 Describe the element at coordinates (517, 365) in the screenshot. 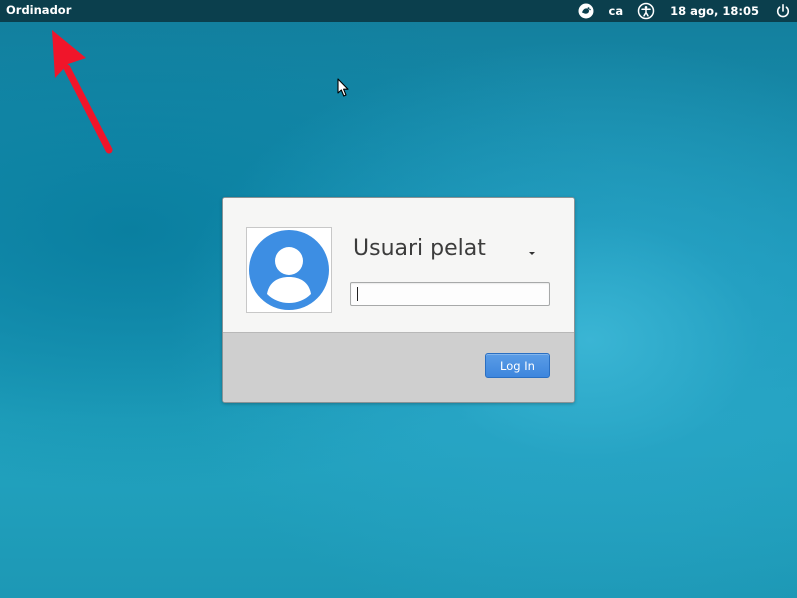

I see `log-in-button: Log In` at that location.